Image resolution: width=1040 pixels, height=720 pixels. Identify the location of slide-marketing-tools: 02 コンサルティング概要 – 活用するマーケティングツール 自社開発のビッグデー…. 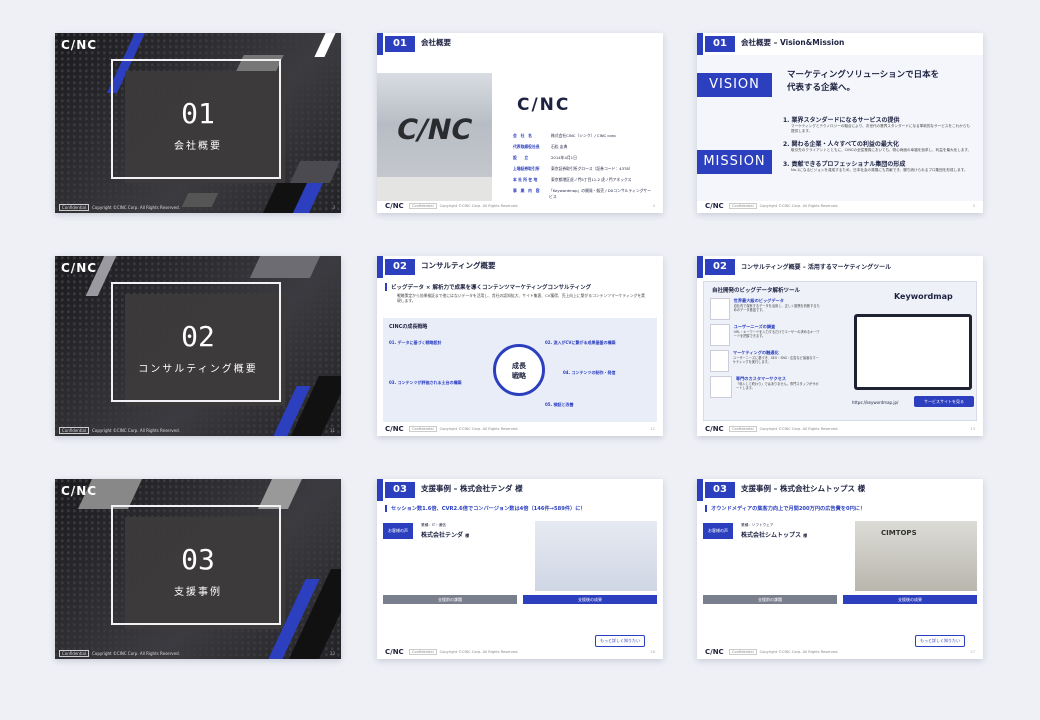
(840, 346).